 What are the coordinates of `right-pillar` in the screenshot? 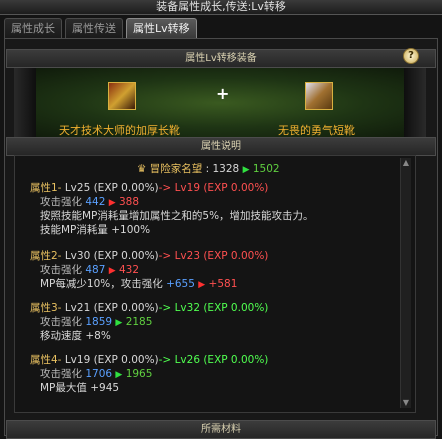 It's located at (415, 103).